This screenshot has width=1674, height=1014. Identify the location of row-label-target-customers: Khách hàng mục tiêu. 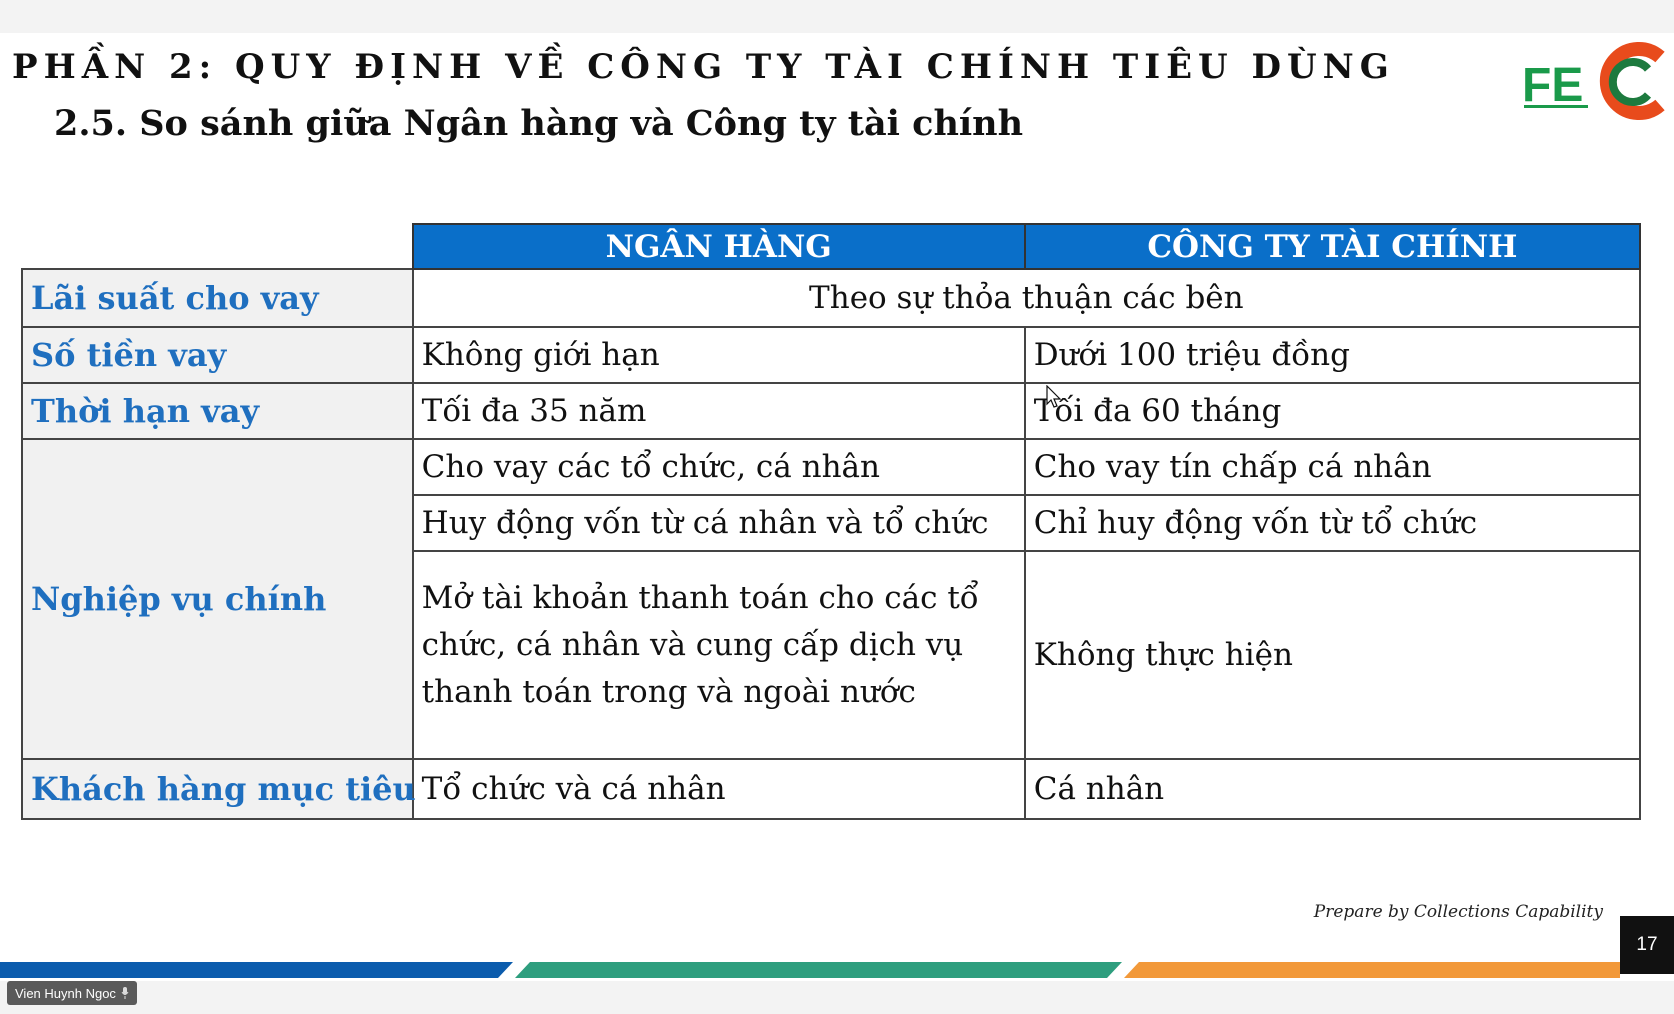
(218, 789).